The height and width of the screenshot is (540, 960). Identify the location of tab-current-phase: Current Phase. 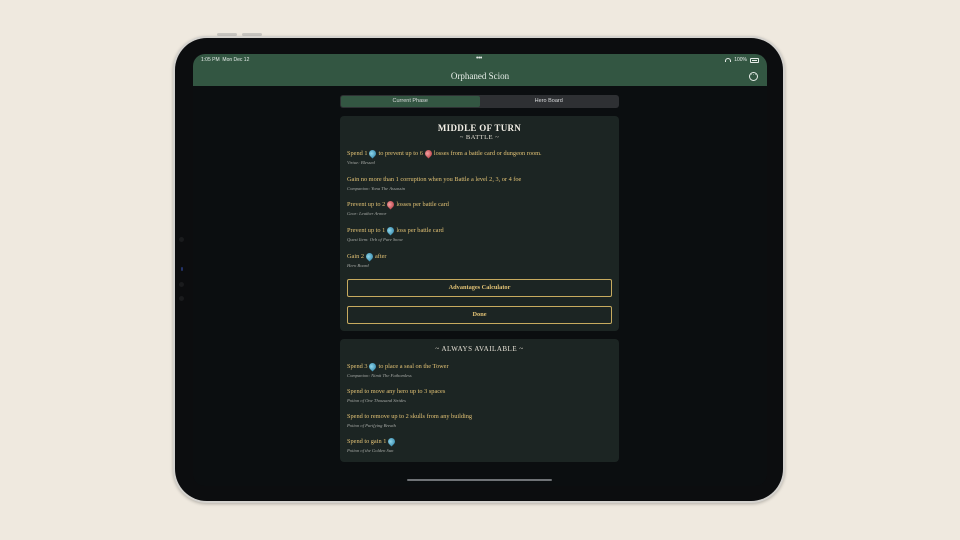
(410, 101).